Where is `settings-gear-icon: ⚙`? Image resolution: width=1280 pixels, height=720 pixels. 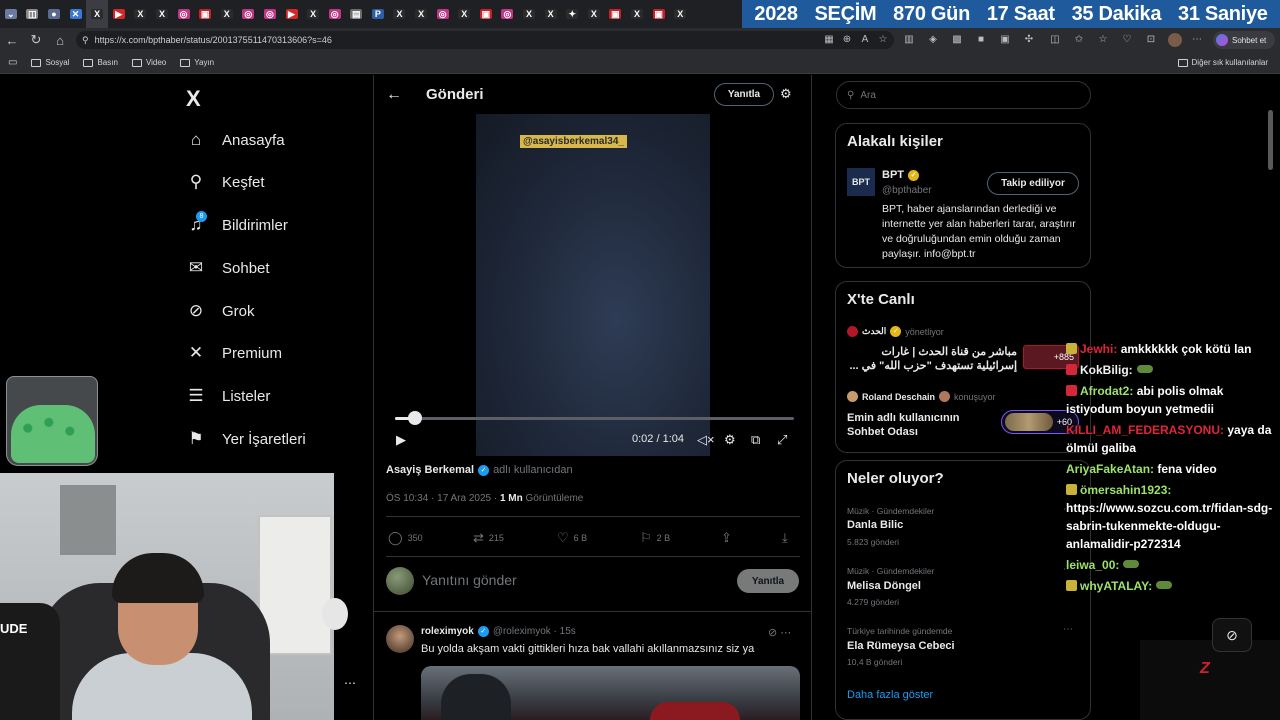 settings-gear-icon: ⚙ is located at coordinates (730, 440).